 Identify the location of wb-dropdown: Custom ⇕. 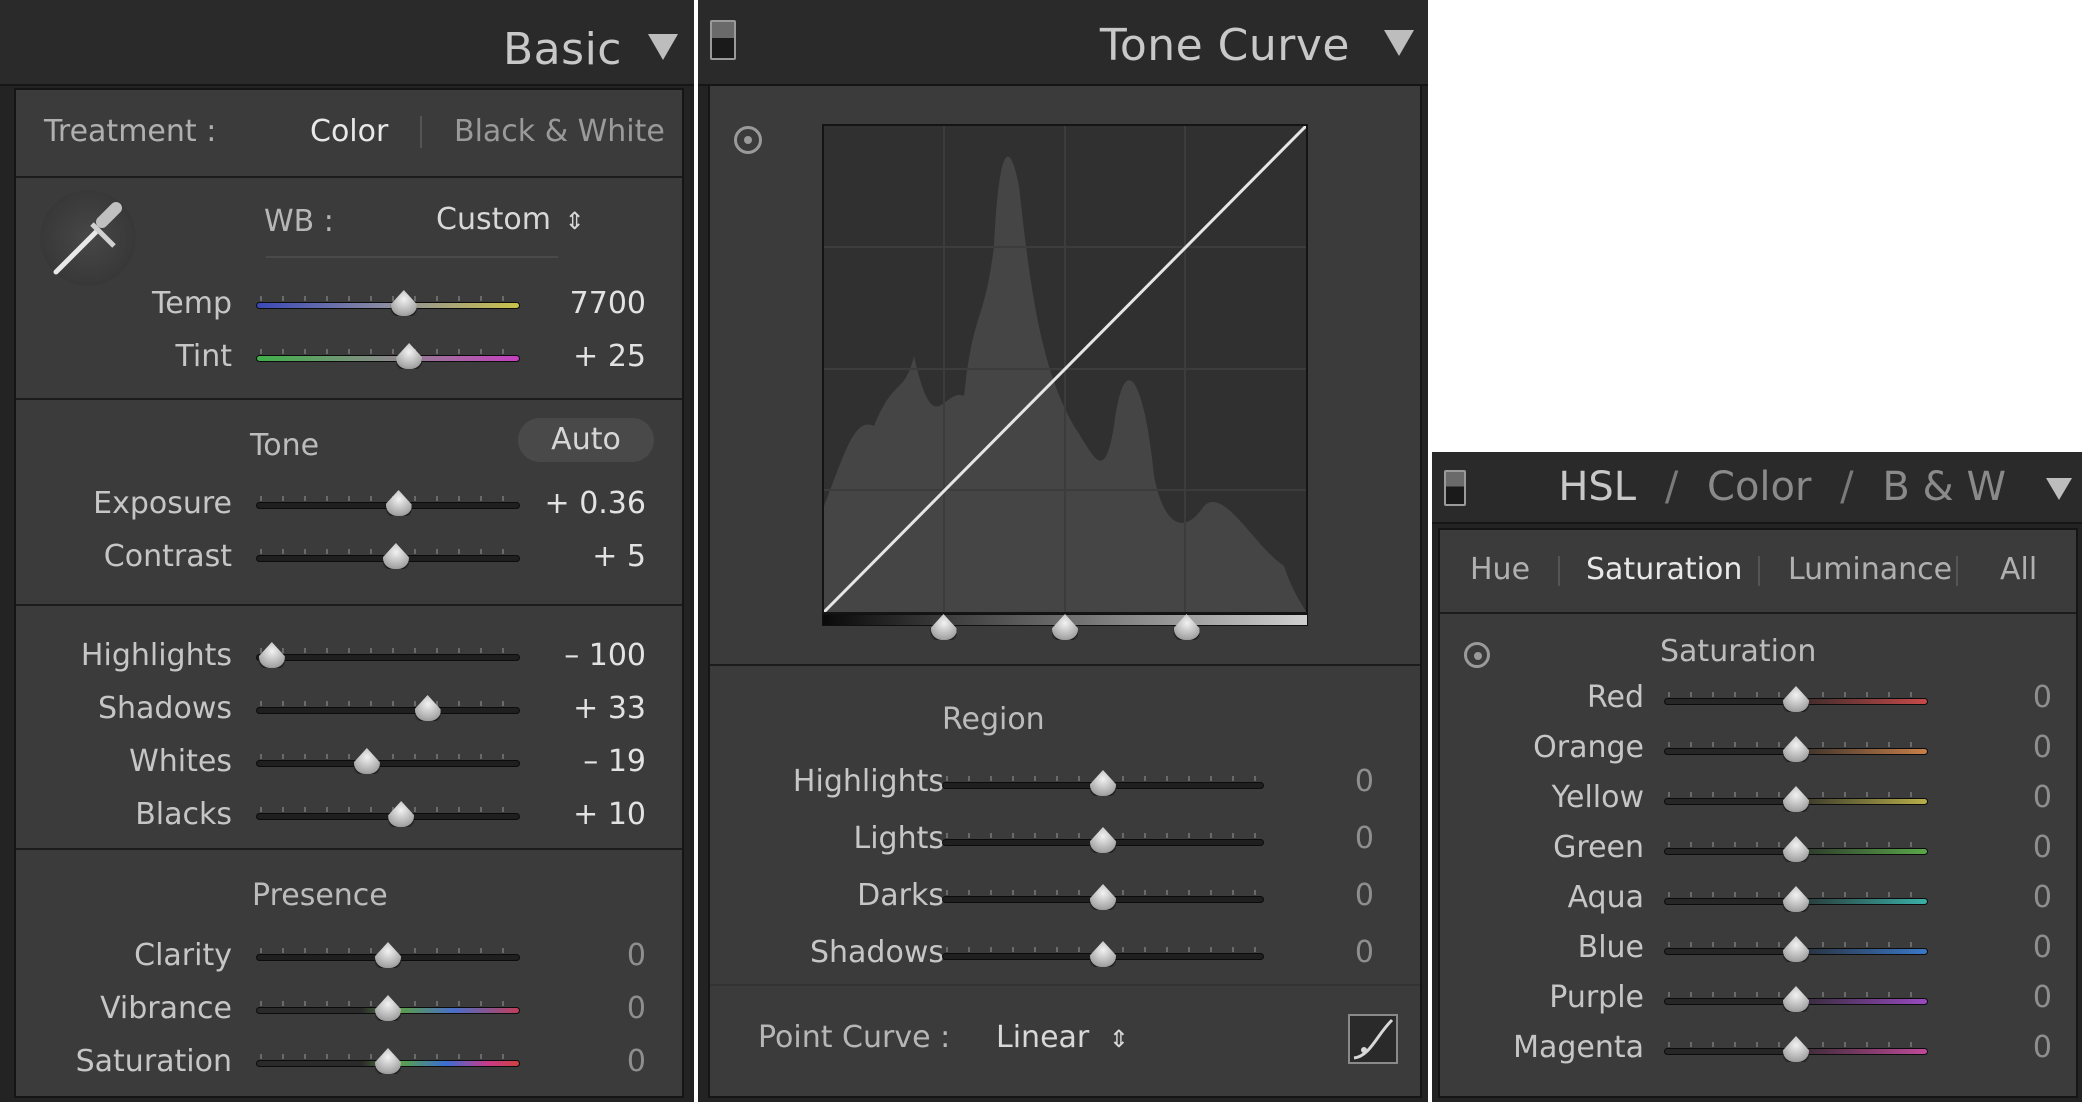
(510, 219).